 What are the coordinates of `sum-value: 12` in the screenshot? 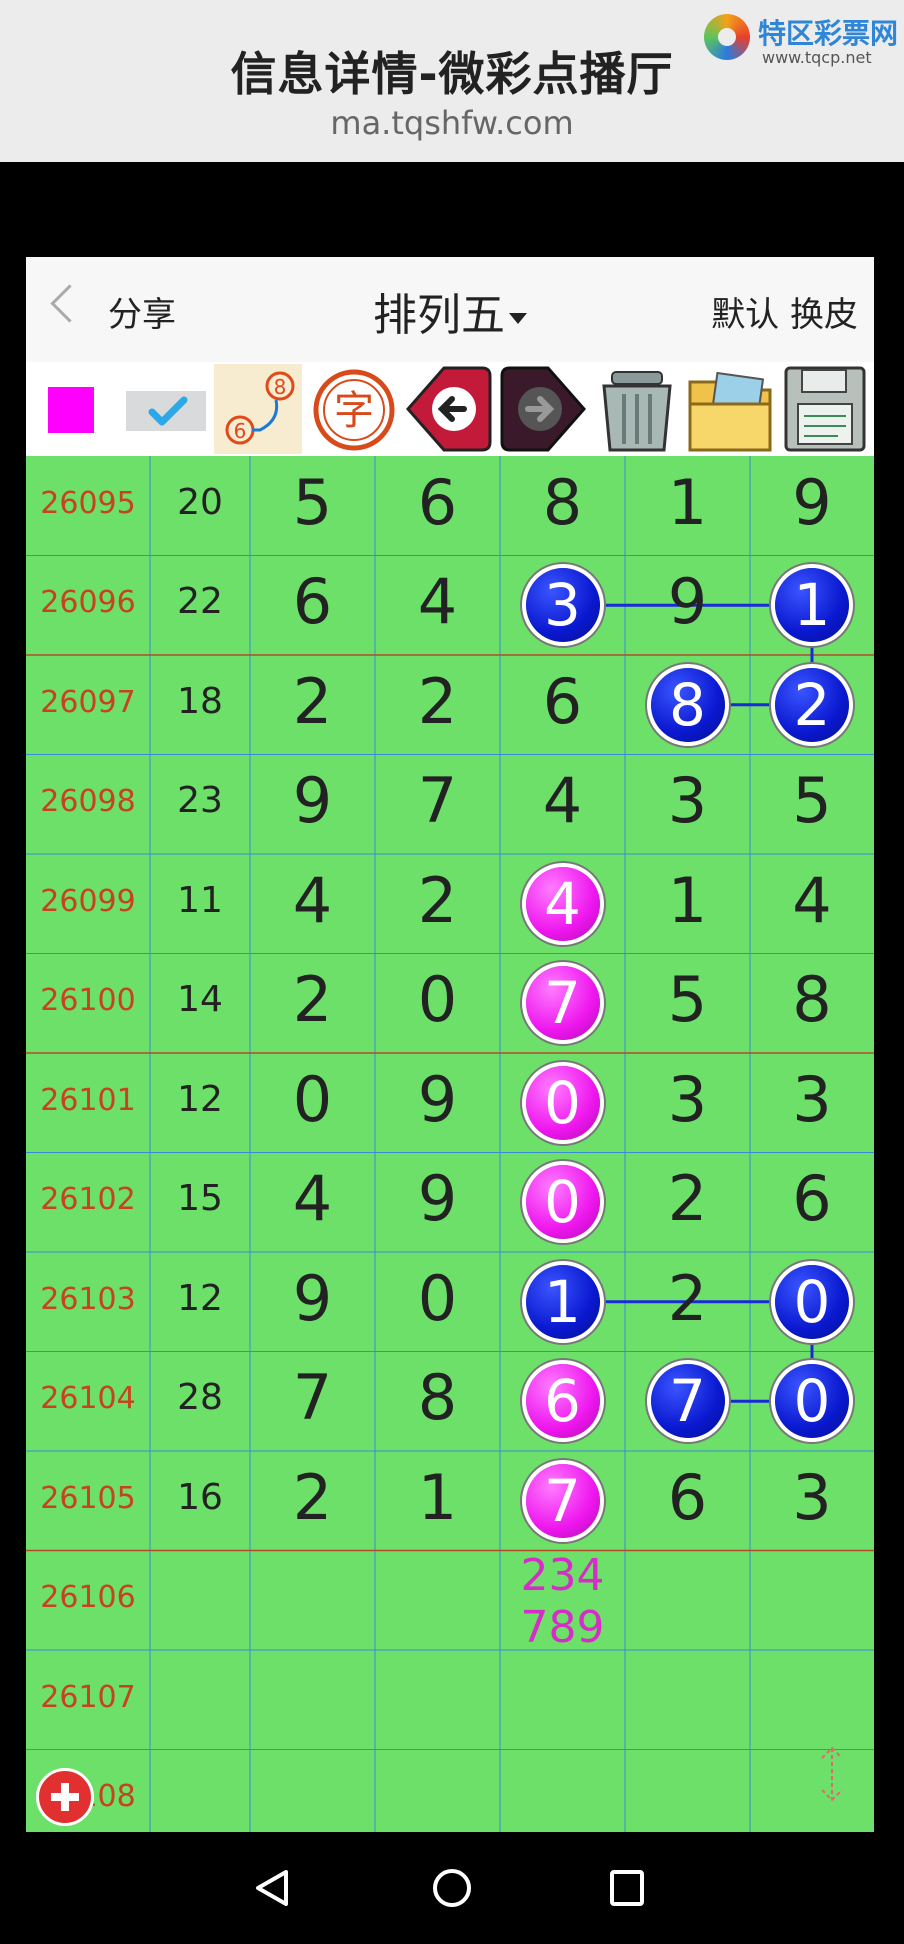 It's located at (200, 1099).